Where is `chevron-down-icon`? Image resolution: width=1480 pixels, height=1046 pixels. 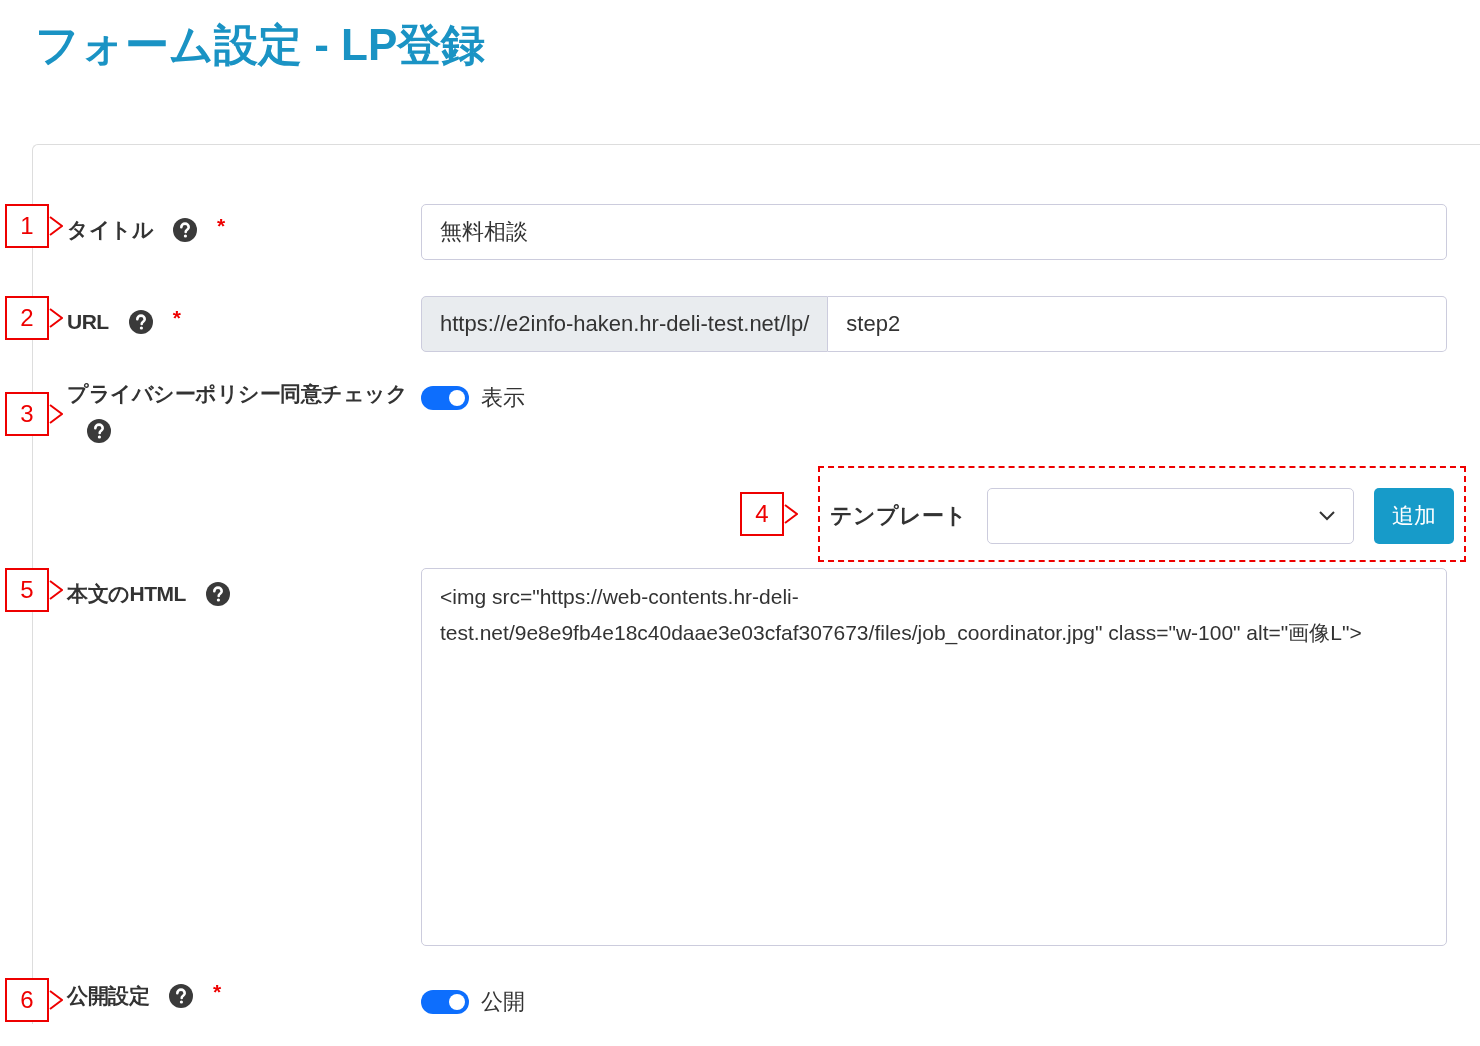
chevron-down-icon is located at coordinates (1327, 516).